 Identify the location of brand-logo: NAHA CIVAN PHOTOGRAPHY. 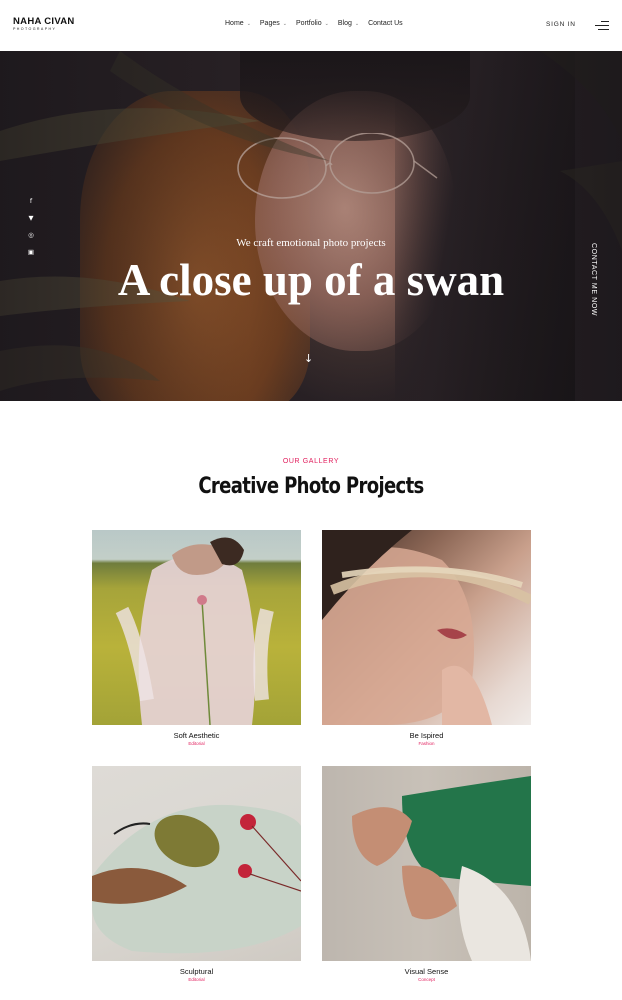
(44, 24).